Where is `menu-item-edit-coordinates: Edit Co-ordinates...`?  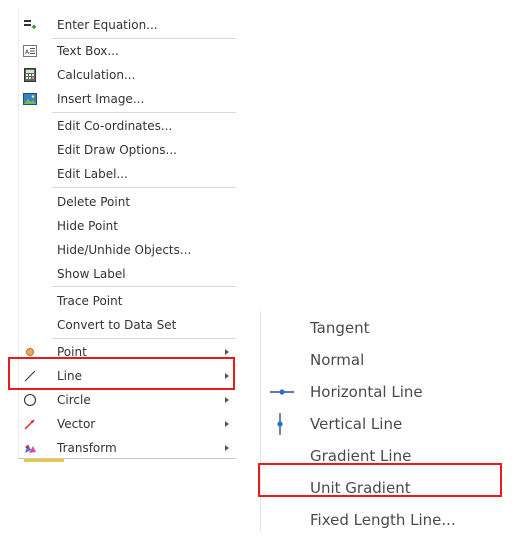 menu-item-edit-coordinates: Edit Co-ordinates... is located at coordinates (127, 126).